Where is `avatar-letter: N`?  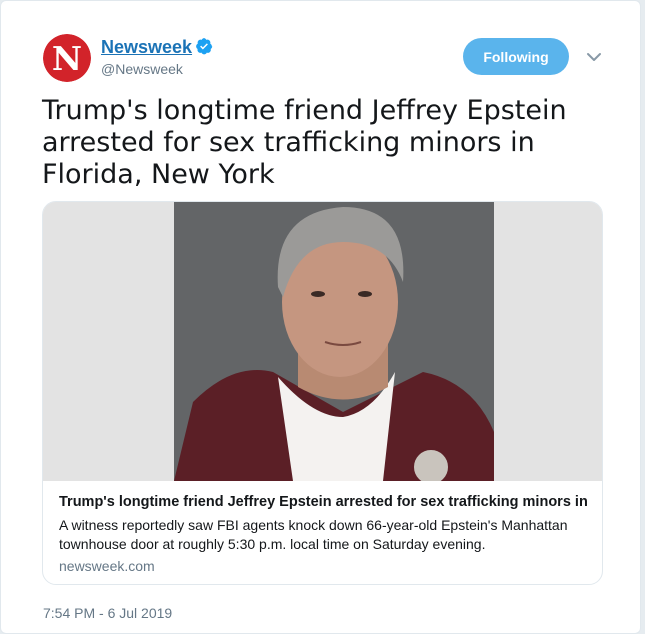 avatar-letter: N is located at coordinates (67, 58).